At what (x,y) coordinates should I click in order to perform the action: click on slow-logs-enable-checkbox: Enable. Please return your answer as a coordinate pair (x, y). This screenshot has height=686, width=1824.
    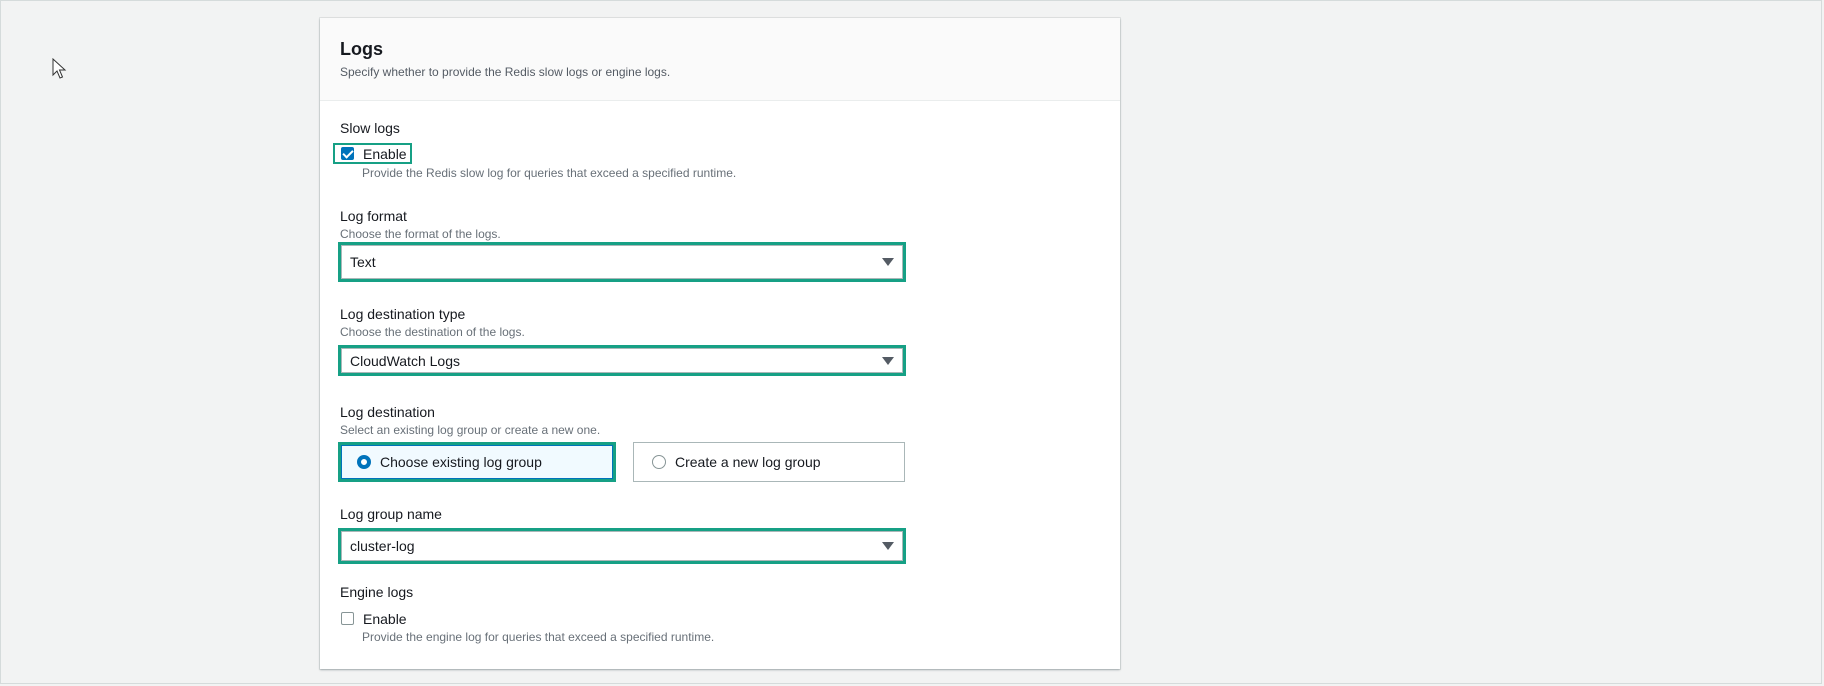
    Looking at the image, I should click on (372, 153).